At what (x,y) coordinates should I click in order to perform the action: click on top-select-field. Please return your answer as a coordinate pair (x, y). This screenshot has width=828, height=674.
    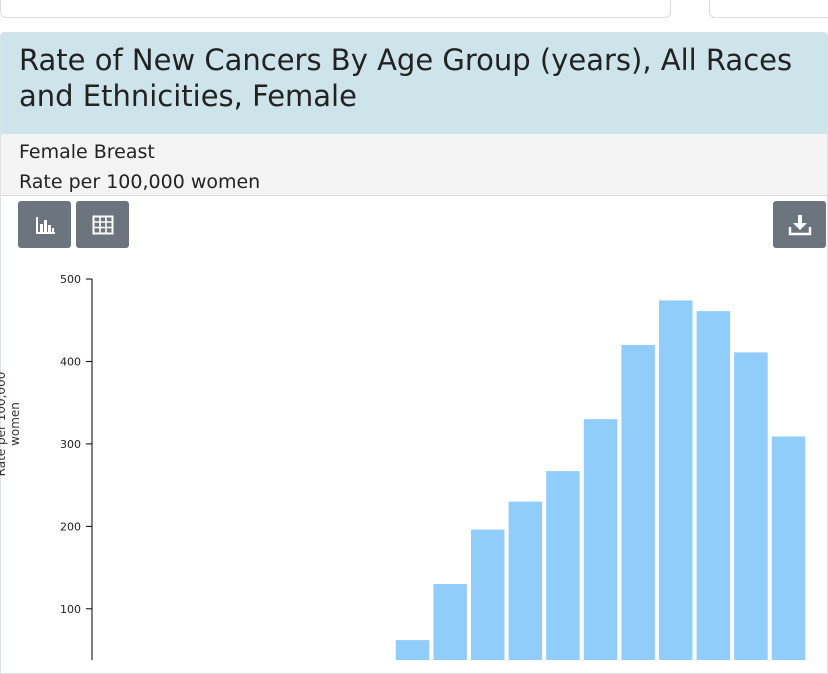
    Looking at the image, I should click on (768, 9).